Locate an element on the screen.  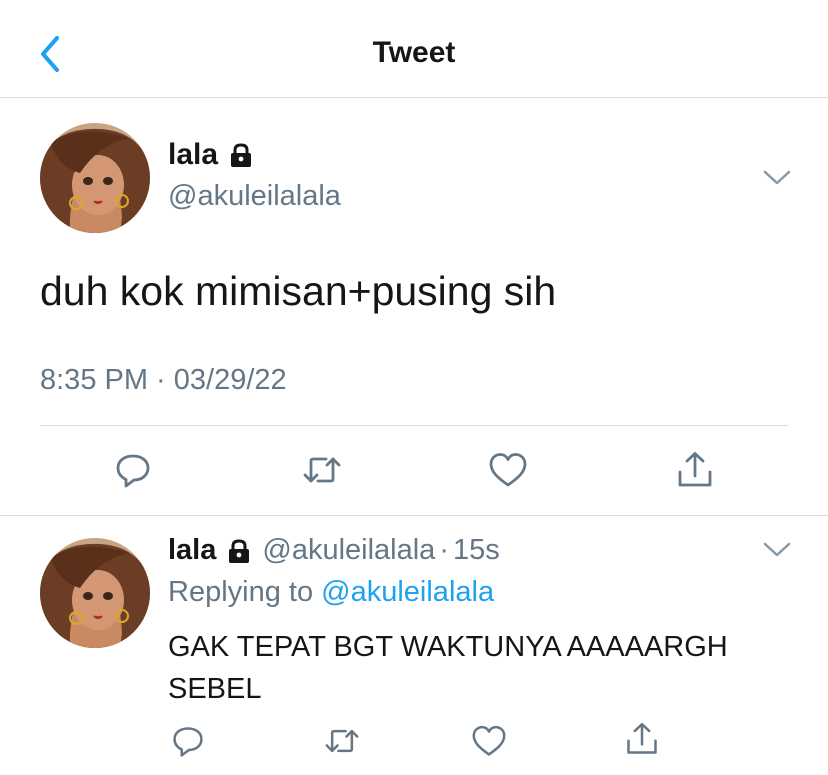
reply-share-button is located at coordinates (642, 739).